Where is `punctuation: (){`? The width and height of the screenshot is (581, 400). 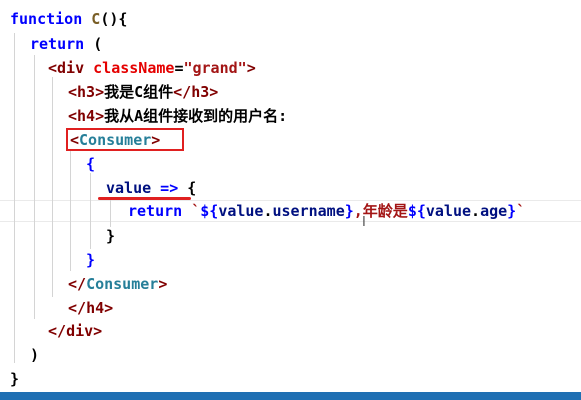
punctuation: (){ is located at coordinates (114, 19).